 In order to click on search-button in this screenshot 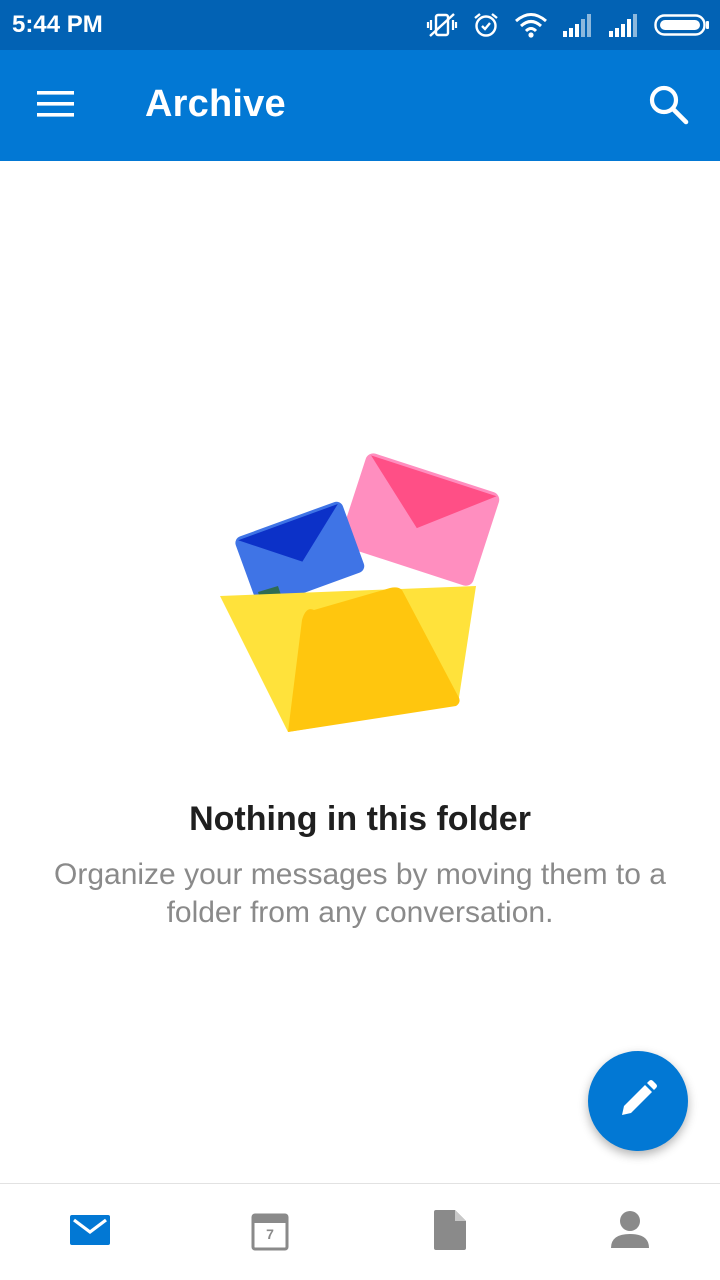, I will do `click(668, 106)`.